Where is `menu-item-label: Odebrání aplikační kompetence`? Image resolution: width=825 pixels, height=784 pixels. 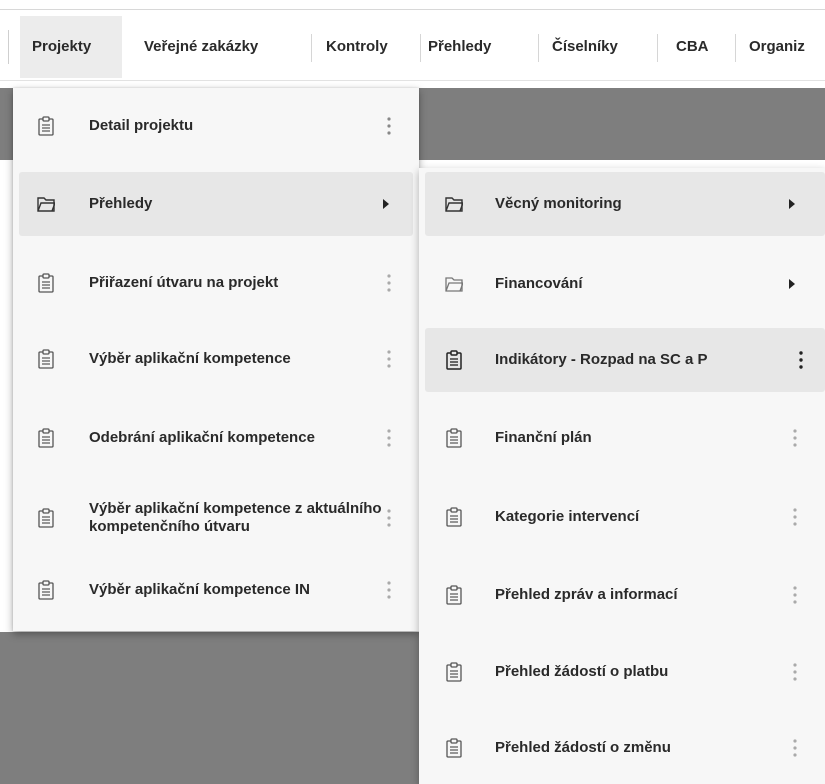
menu-item-label: Odebrání aplikační kompetence is located at coordinates (202, 437).